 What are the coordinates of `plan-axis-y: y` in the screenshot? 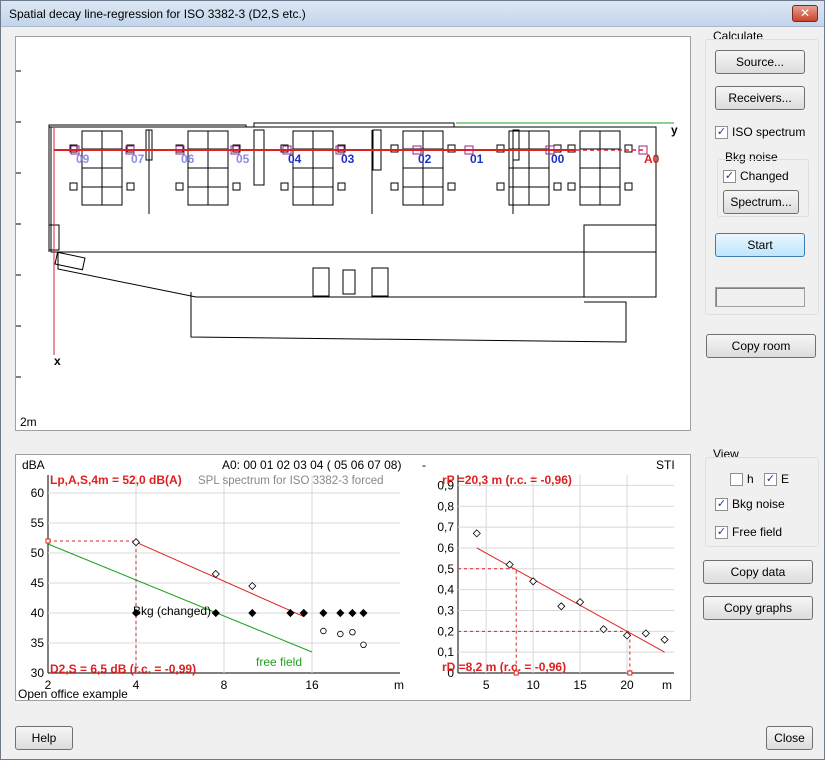 It's located at (674, 130).